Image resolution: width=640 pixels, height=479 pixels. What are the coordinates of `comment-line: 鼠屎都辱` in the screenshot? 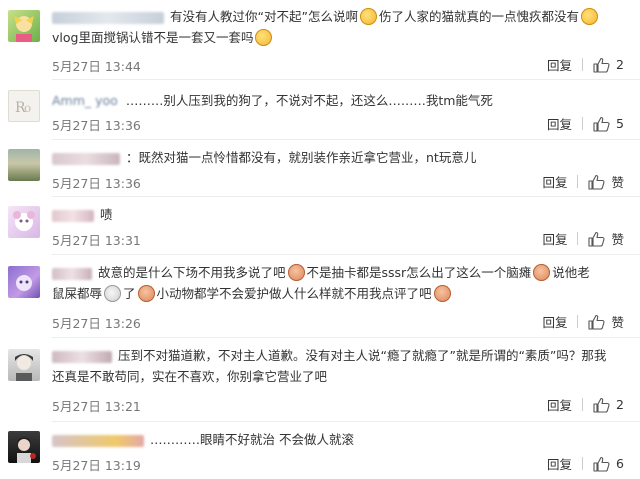 It's located at (77, 293).